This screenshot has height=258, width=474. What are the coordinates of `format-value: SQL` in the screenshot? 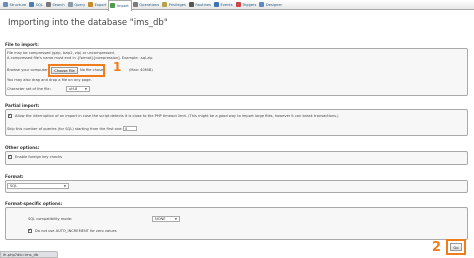 It's located at (14, 186).